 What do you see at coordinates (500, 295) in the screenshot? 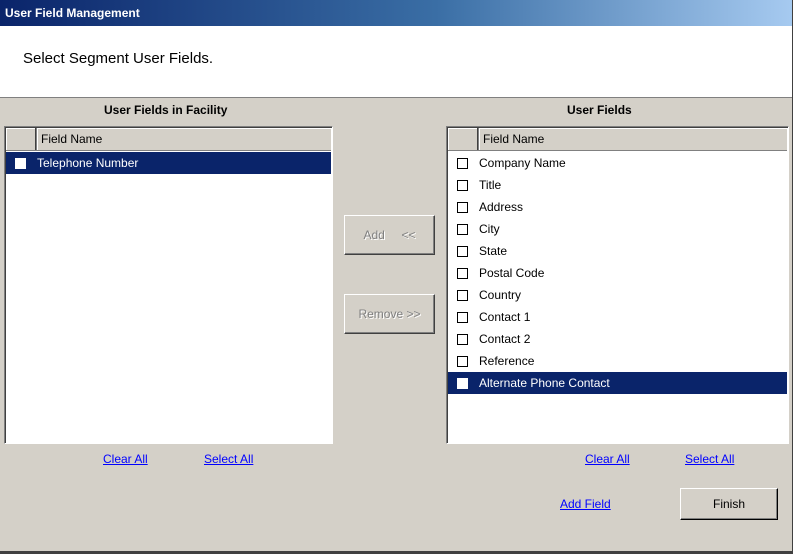
I see `list-item-label: Country` at bounding box center [500, 295].